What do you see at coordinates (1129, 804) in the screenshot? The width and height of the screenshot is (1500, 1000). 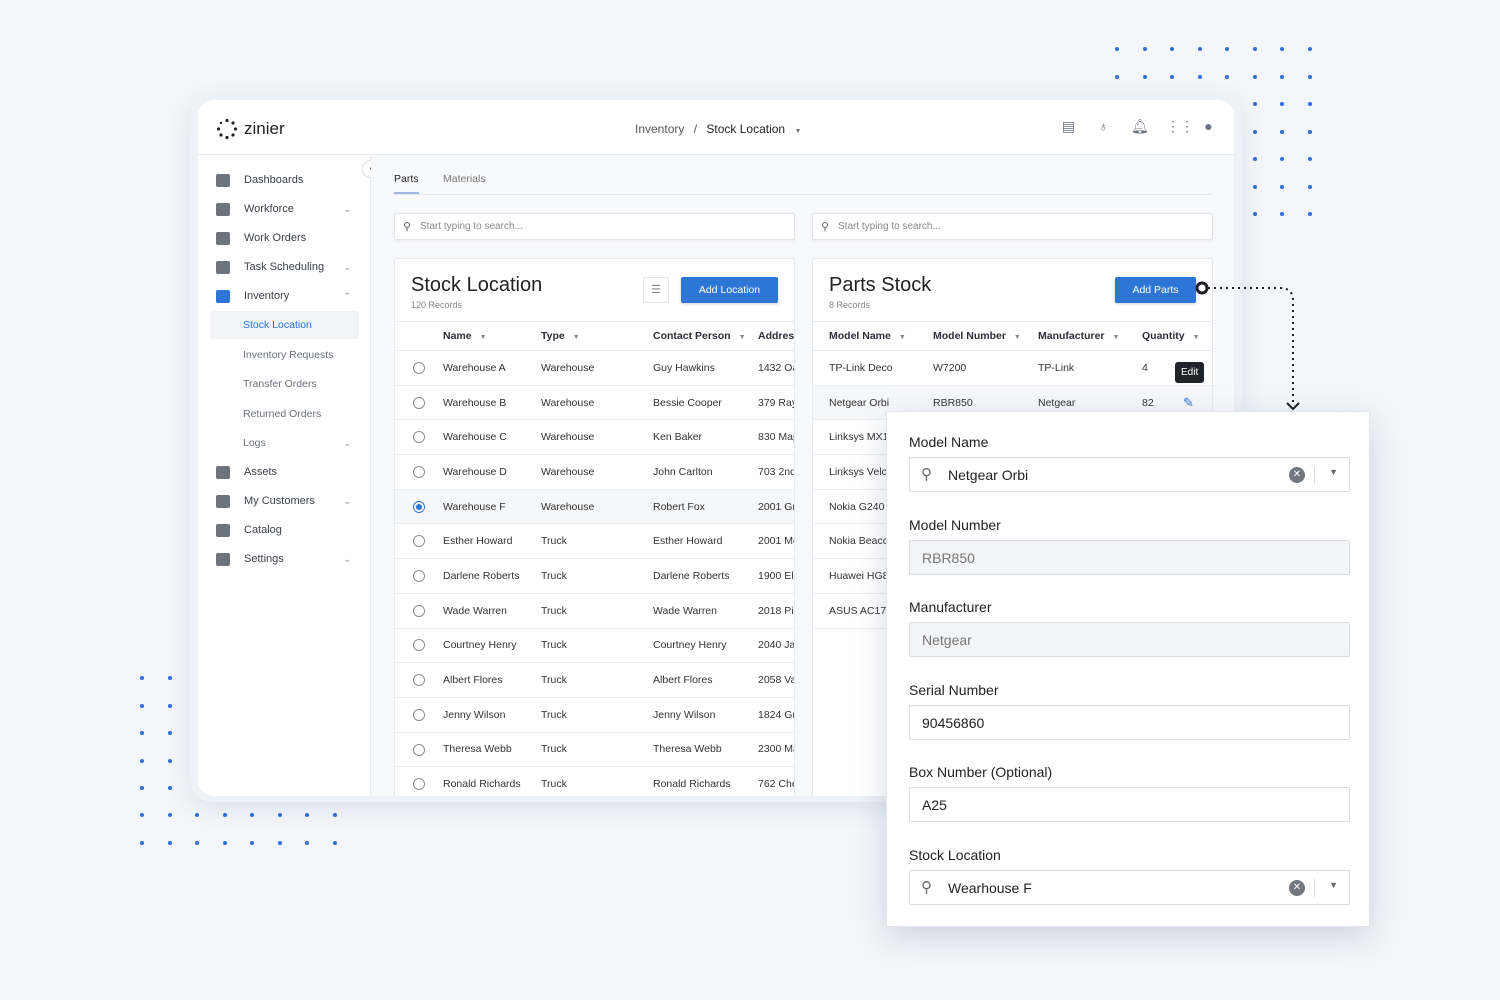 I see `box-number-optional-field: A25` at bounding box center [1129, 804].